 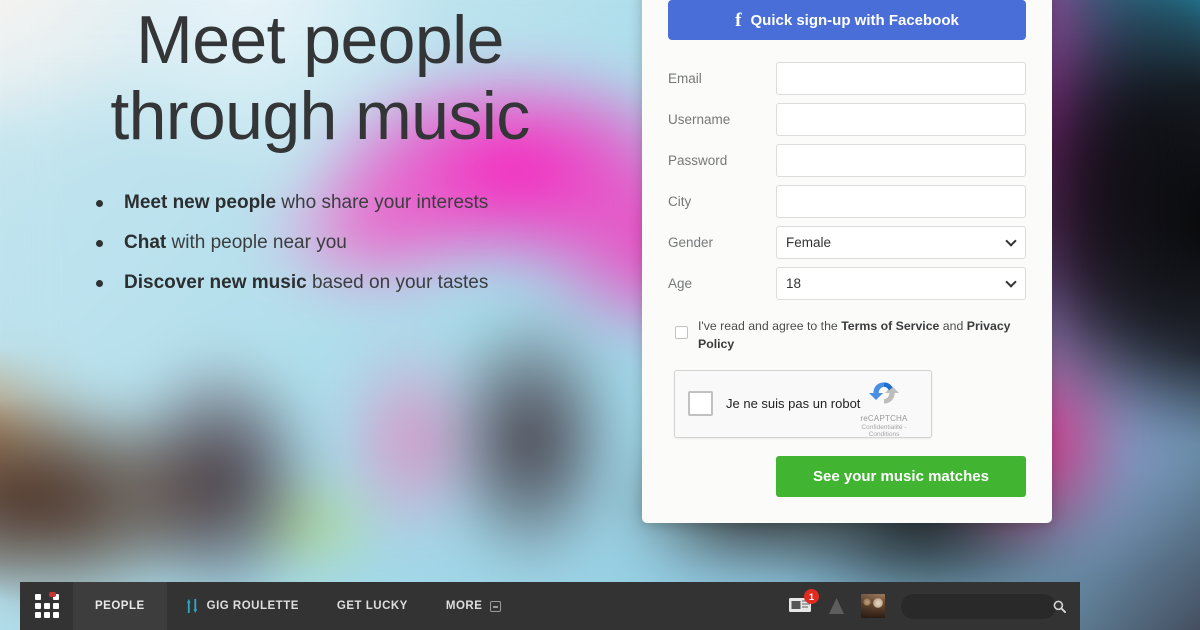 I want to click on submit-row: See your music matches, so click(x=847, y=476).